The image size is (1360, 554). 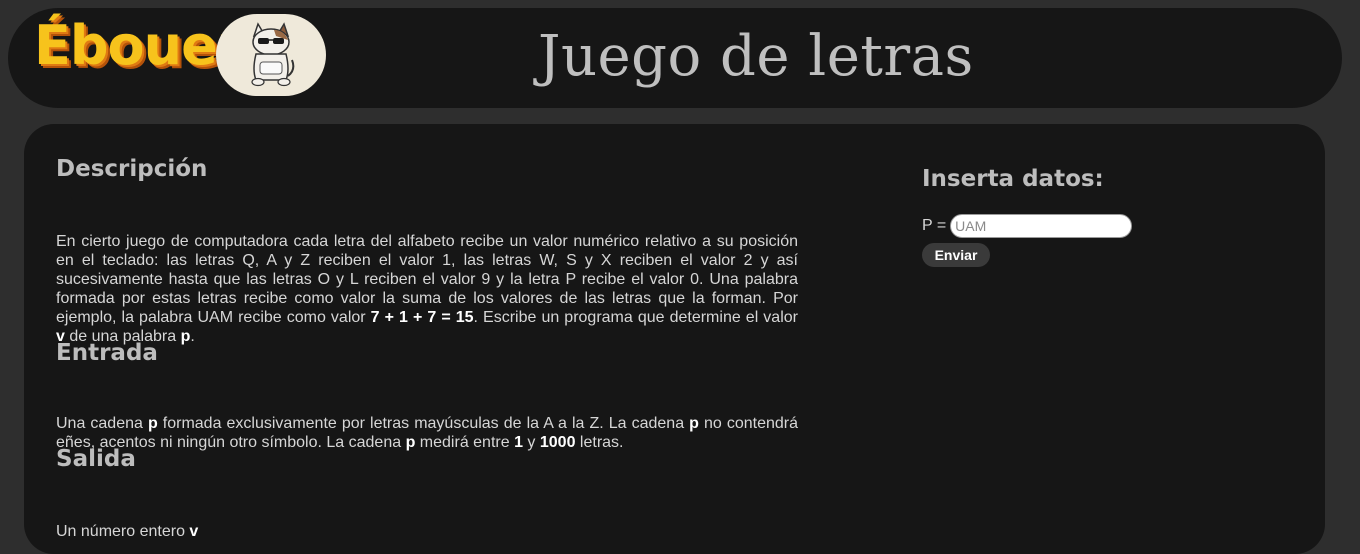 What do you see at coordinates (107, 353) in the screenshot?
I see `input-heading: Entrada` at bounding box center [107, 353].